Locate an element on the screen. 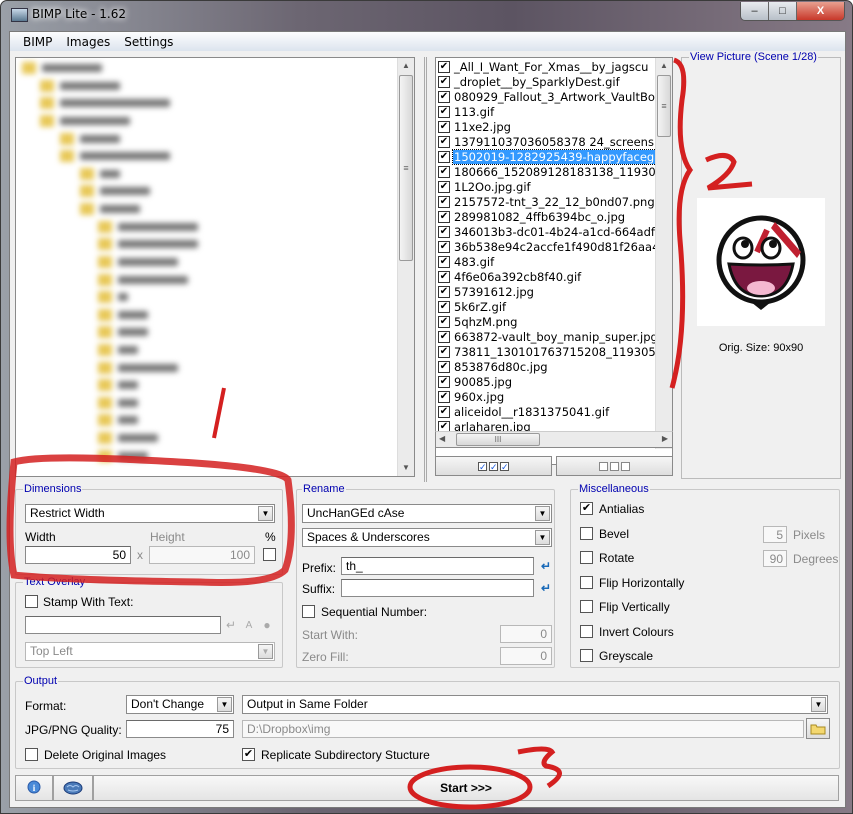 The image size is (853, 814). file-list-item: ✔ 36b538e94c2accfe1f490d81f26aa49 is located at coordinates (553, 246).